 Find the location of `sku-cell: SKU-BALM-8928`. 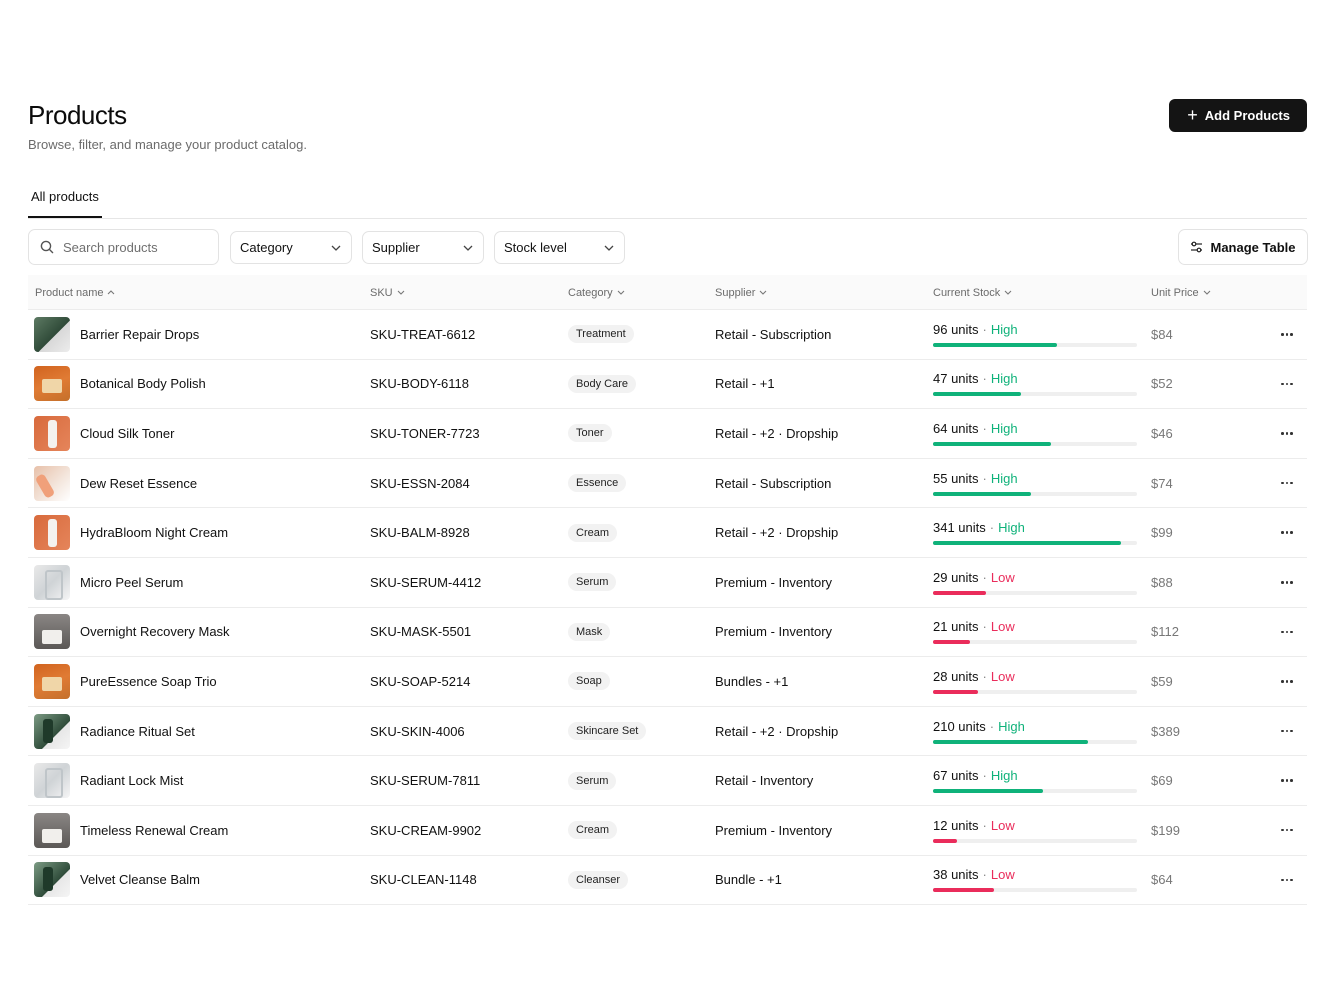

sku-cell: SKU-BALM-8928 is located at coordinates (420, 533).